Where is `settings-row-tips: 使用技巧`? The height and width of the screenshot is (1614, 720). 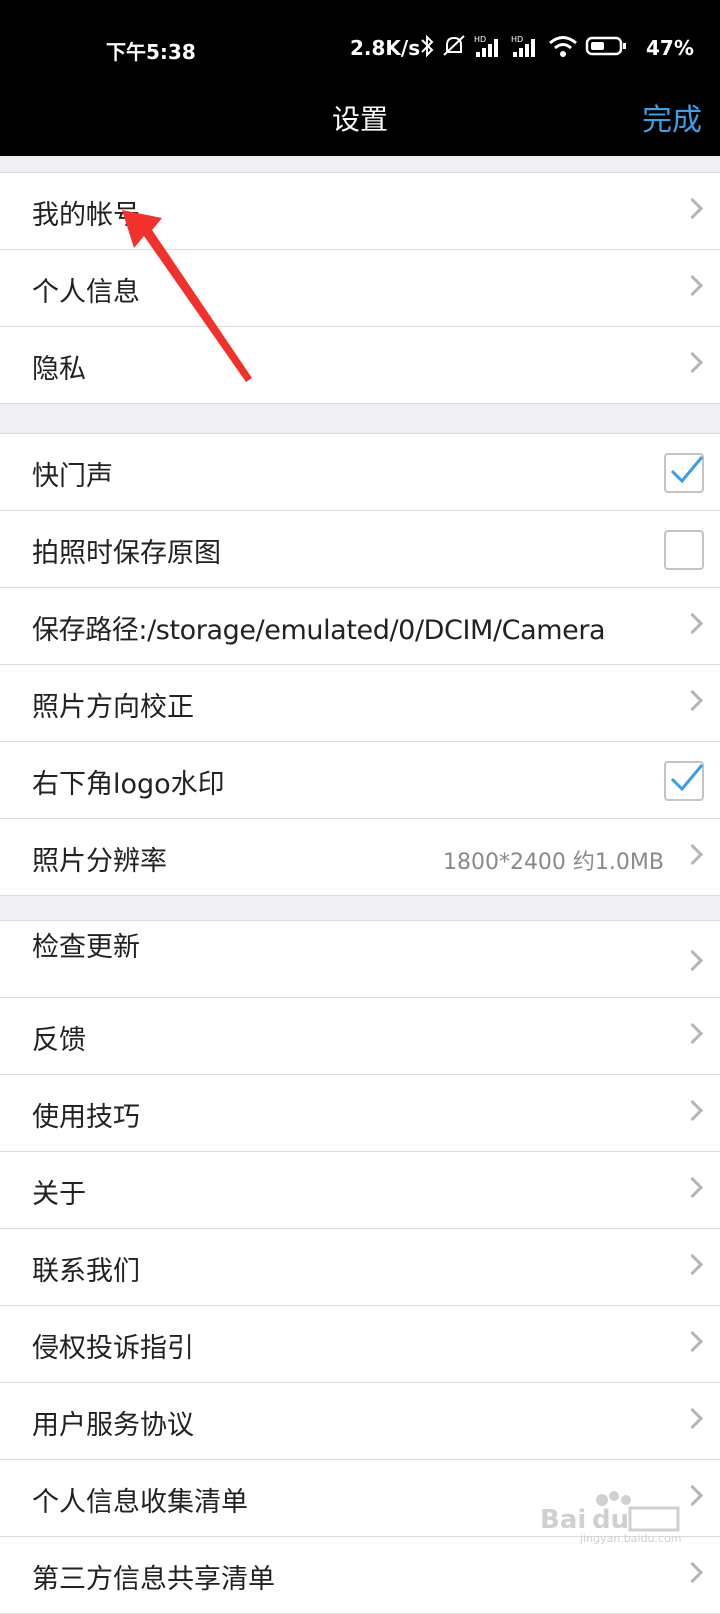 settings-row-tips: 使用技巧 is located at coordinates (360, 1113).